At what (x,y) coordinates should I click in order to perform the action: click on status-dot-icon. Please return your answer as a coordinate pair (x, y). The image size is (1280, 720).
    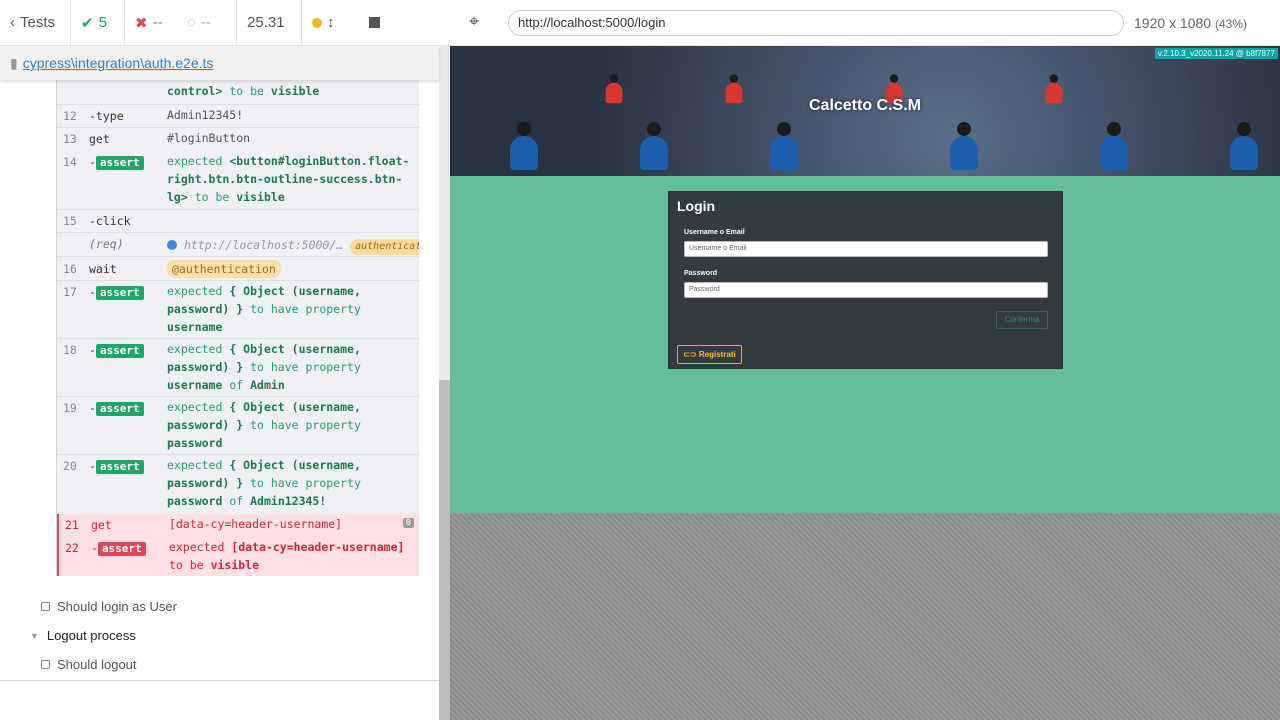
    Looking at the image, I should click on (317, 22).